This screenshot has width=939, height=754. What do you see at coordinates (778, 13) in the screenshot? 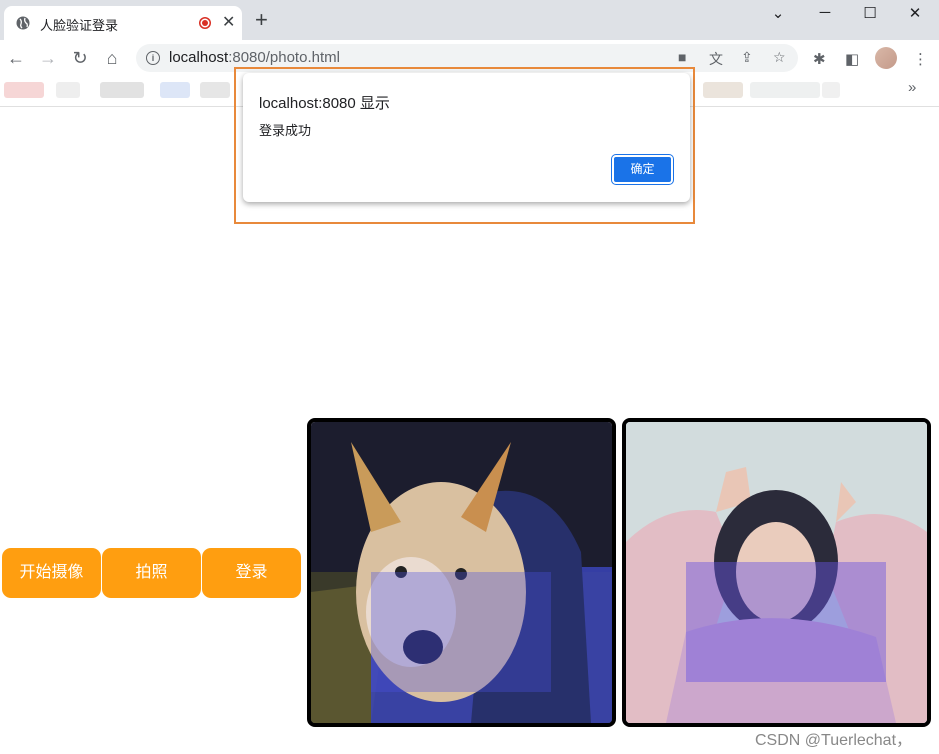
I see `tab-search-icon: ⌄` at bounding box center [778, 13].